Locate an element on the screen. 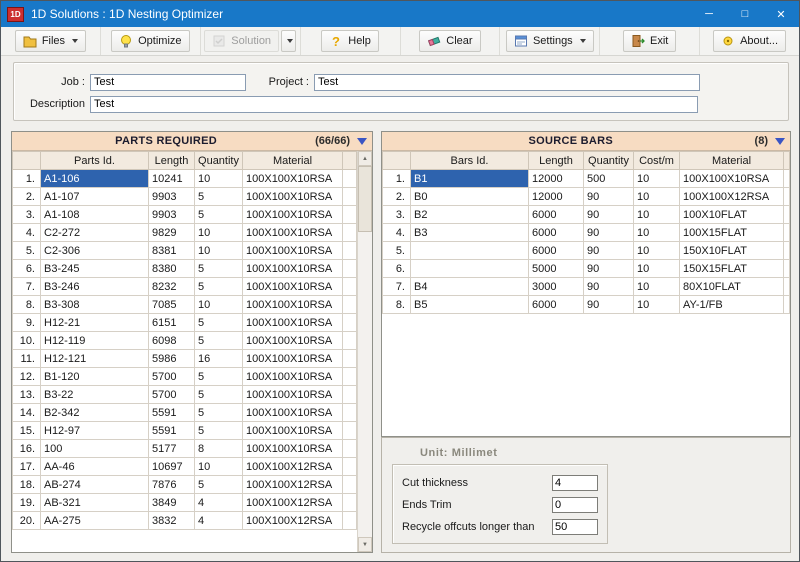 This screenshot has height=562, width=800. row-number-cell: 3. is located at coordinates (26, 214).